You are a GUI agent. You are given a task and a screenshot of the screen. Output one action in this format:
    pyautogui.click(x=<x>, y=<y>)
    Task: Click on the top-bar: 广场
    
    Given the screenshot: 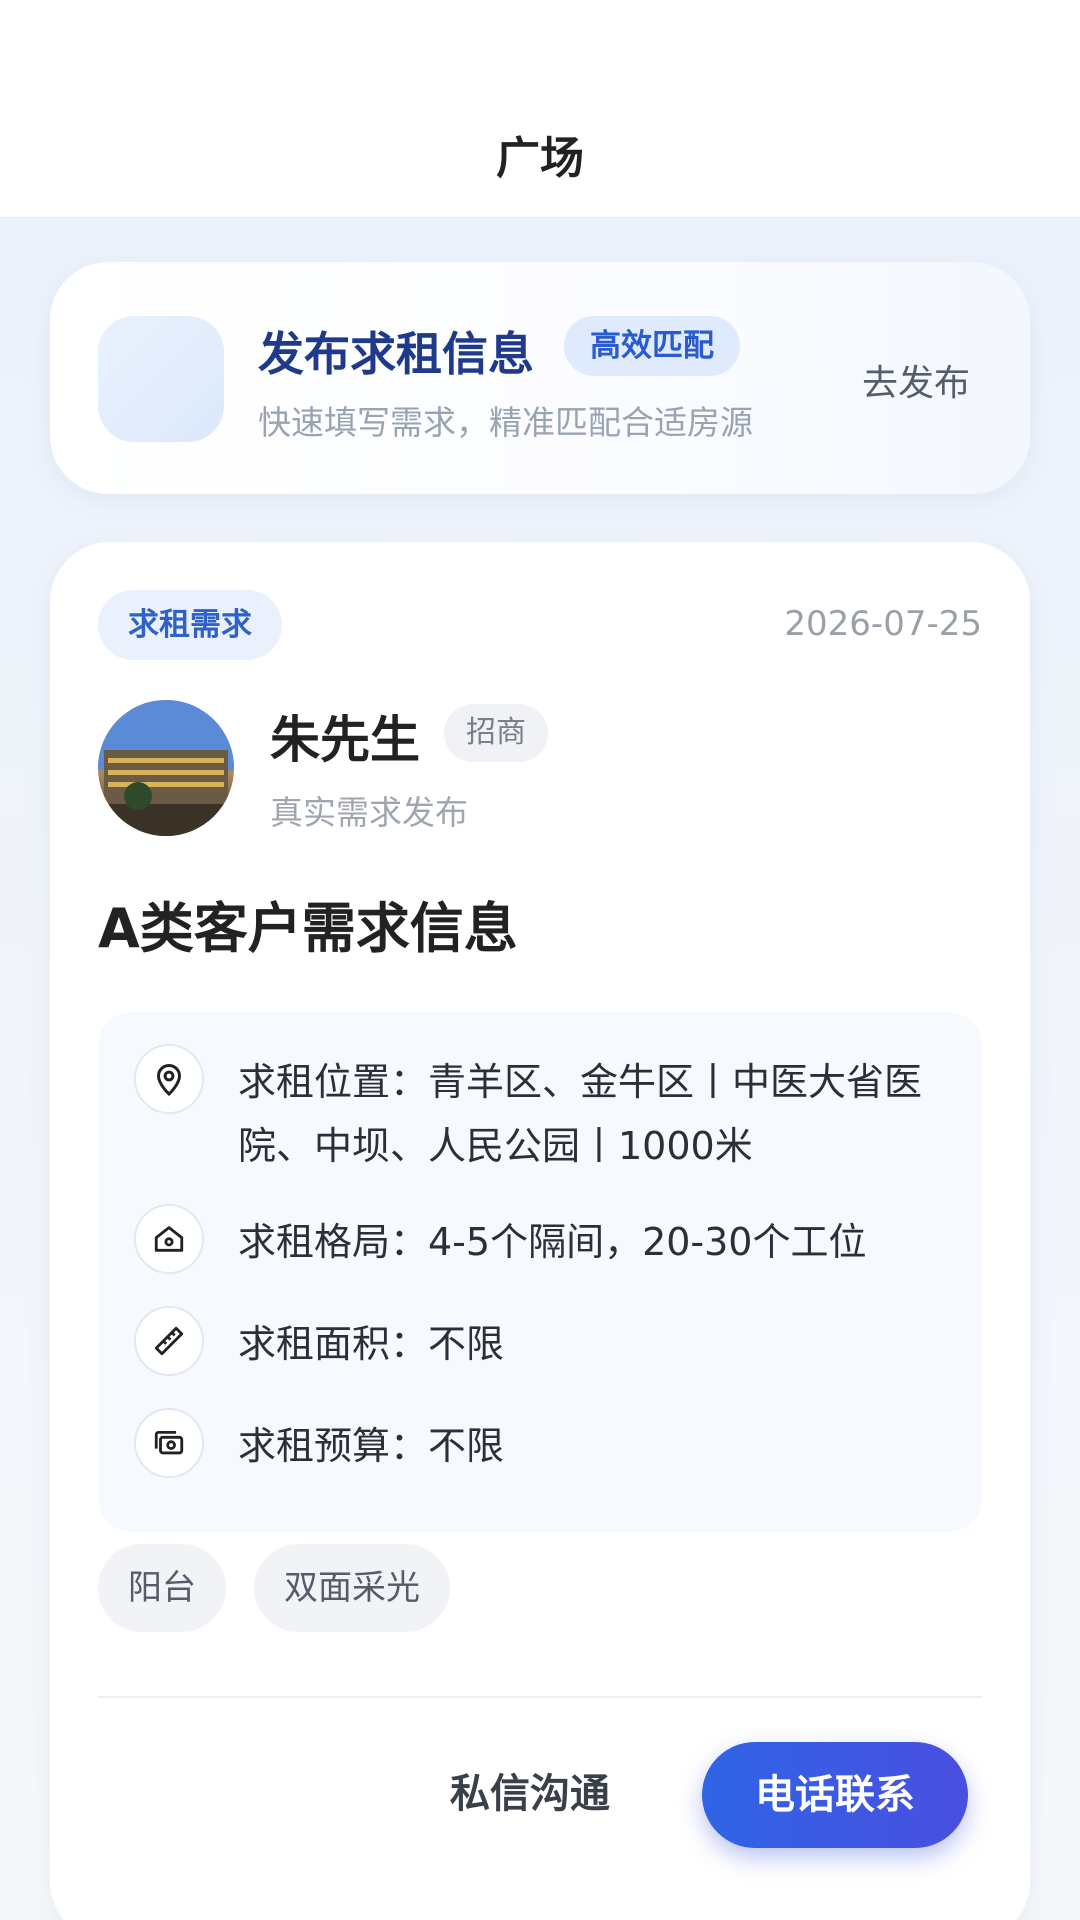 What is the action you would take?
    pyautogui.click(x=540, y=109)
    